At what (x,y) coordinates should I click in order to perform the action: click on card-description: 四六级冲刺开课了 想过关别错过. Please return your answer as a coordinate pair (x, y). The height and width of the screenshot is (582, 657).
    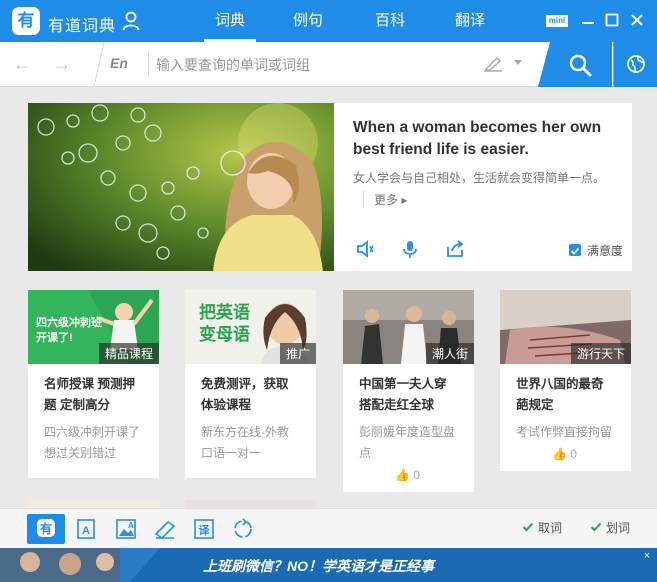
    Looking at the image, I should click on (92, 442).